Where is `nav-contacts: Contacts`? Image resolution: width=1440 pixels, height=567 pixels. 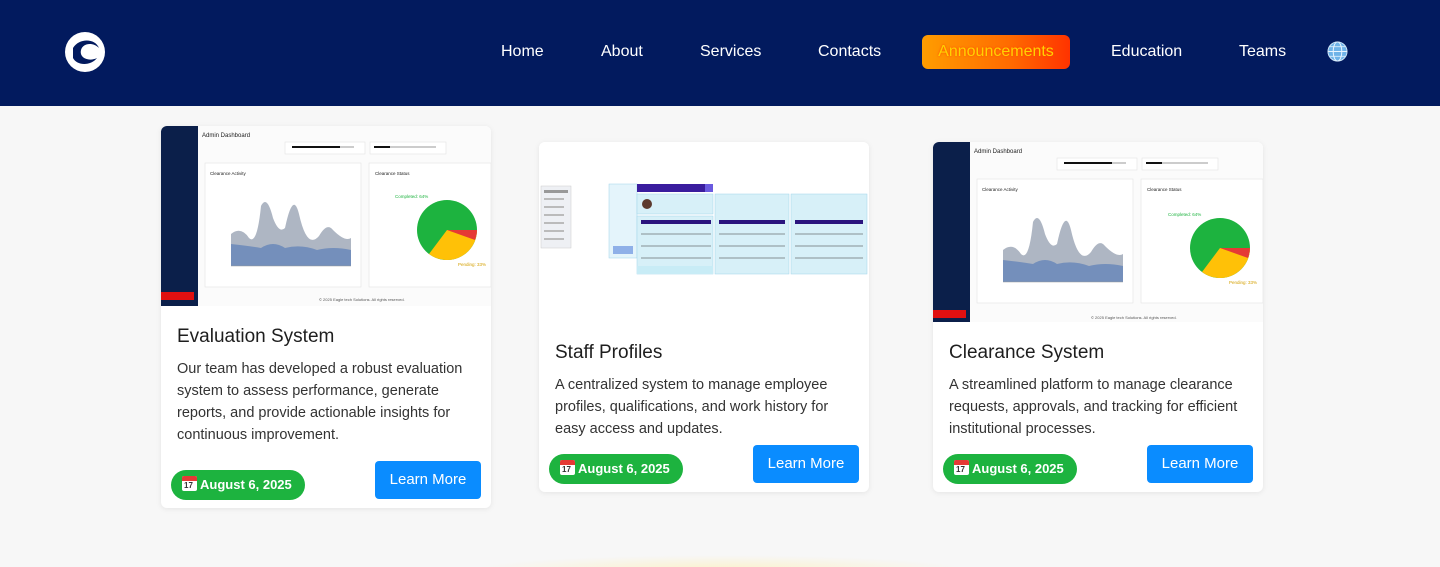 nav-contacts: Contacts is located at coordinates (849, 52).